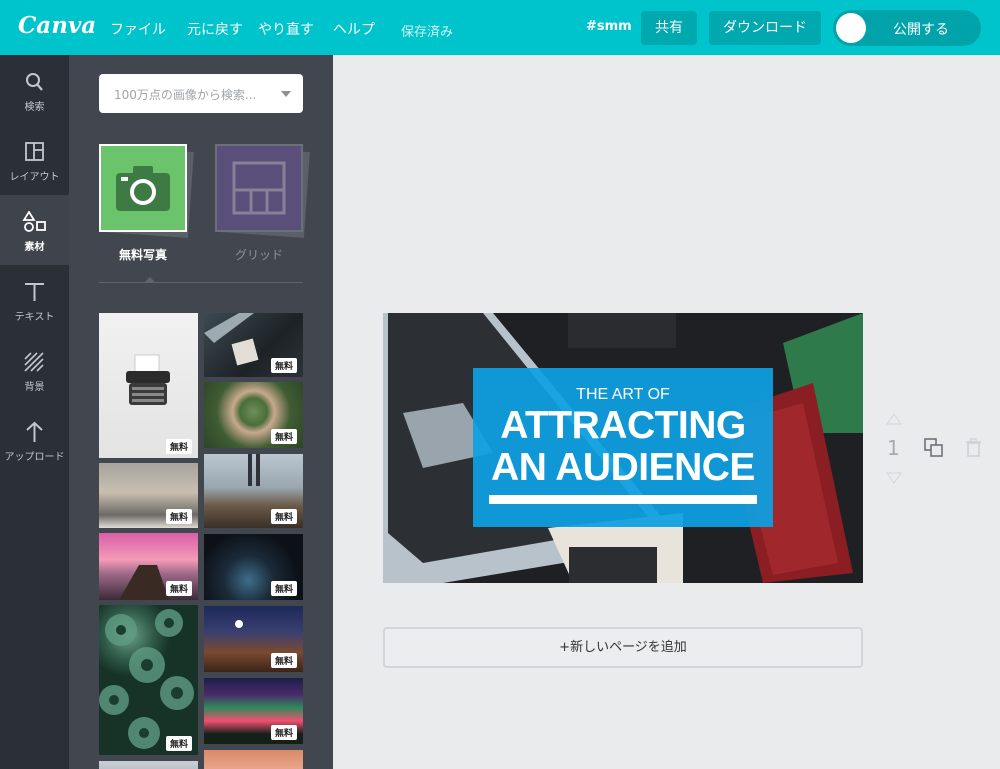  Describe the element at coordinates (974, 448) in the screenshot. I see `delete-page-icon` at that location.